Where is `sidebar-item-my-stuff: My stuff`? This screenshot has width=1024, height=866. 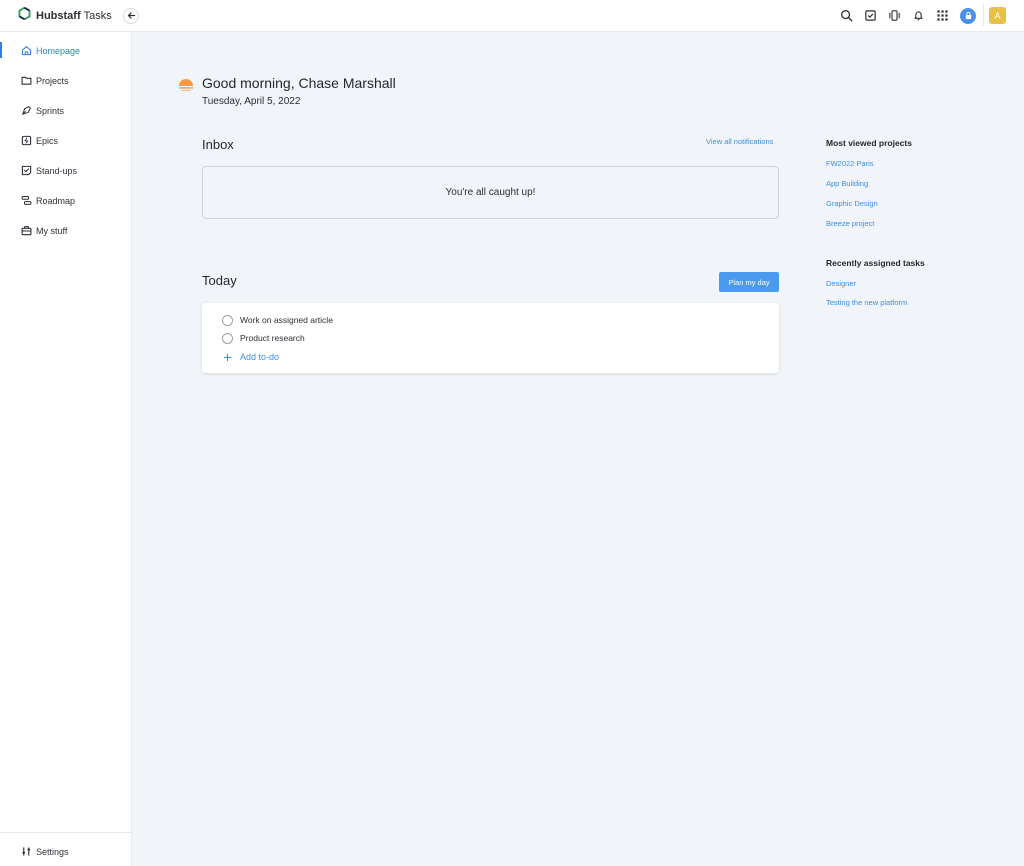
sidebar-item-my-stuff: My stuff is located at coordinates (65, 231).